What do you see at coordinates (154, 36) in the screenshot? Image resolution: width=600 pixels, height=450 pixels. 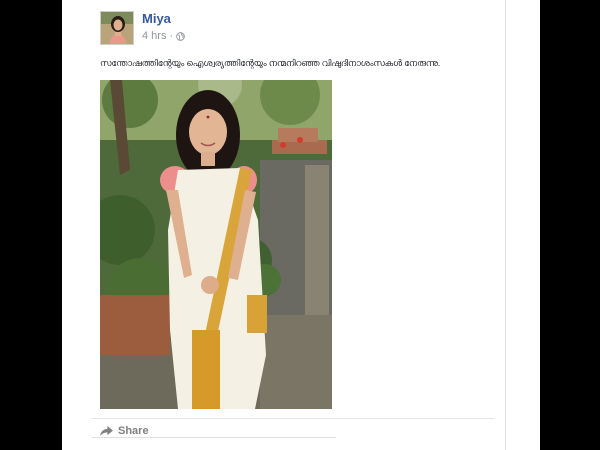 I see `timestamp: 4 hrs` at bounding box center [154, 36].